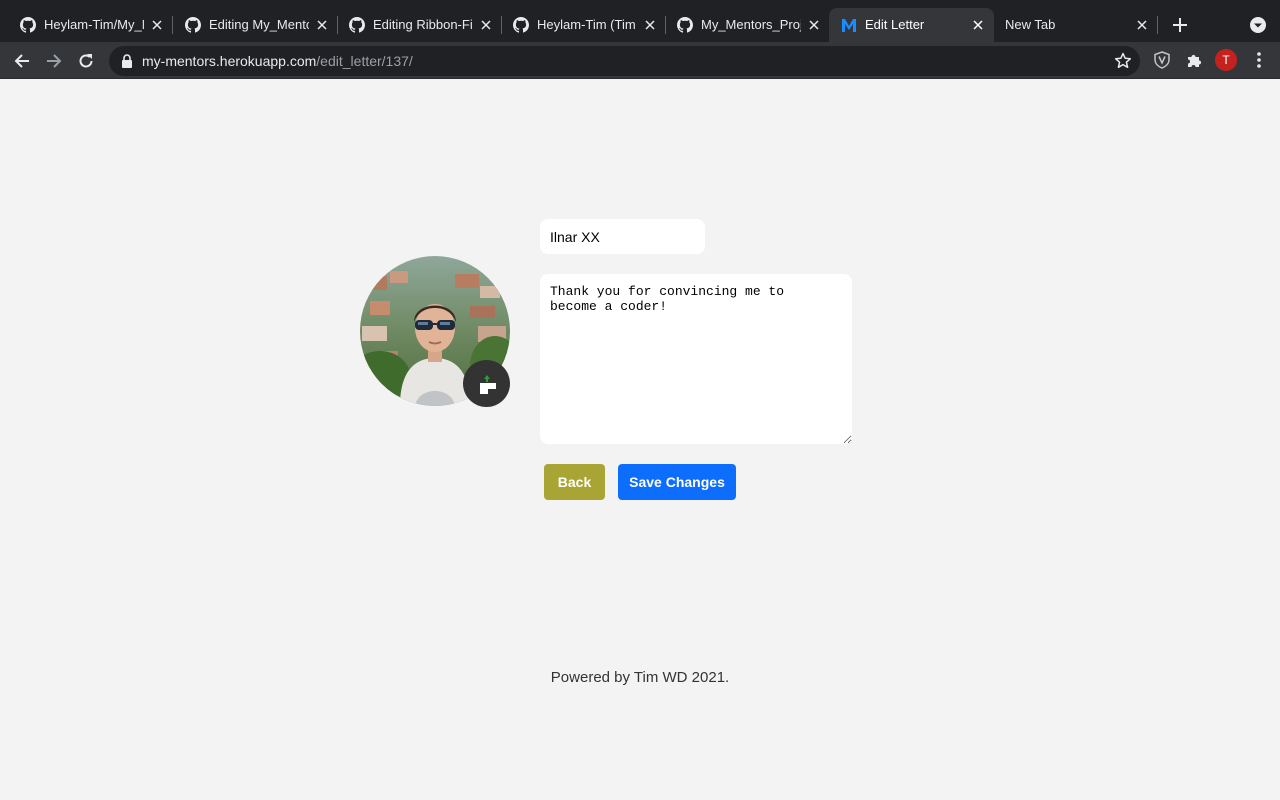 This screenshot has height=800, width=1280. Describe the element at coordinates (127, 61) in the screenshot. I see `lock-icon` at that location.